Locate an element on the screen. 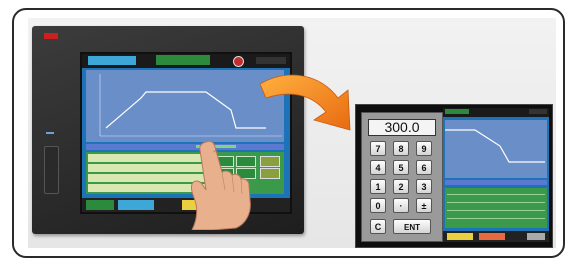 This screenshot has height=265, width=572. profile-graph-svg is located at coordinates (190, 105).